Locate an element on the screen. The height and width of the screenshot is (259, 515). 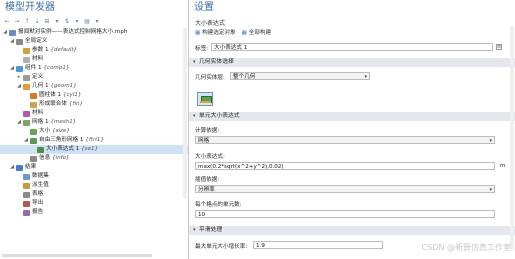
tree-node-tag: {geom1} is located at coordinates (63, 86).